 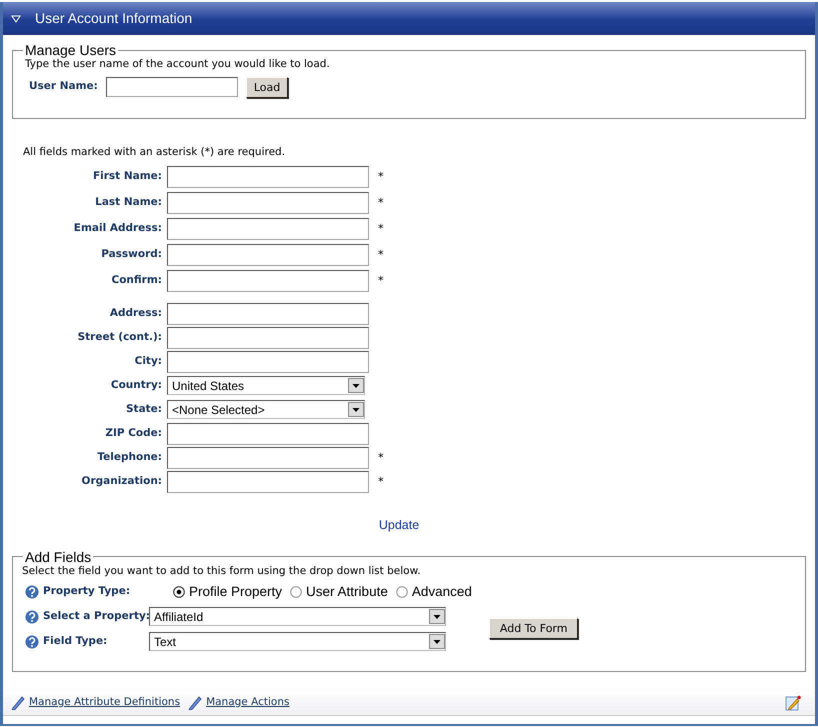 What do you see at coordinates (119, 337) in the screenshot?
I see `field-label: Street (cont.):` at bounding box center [119, 337].